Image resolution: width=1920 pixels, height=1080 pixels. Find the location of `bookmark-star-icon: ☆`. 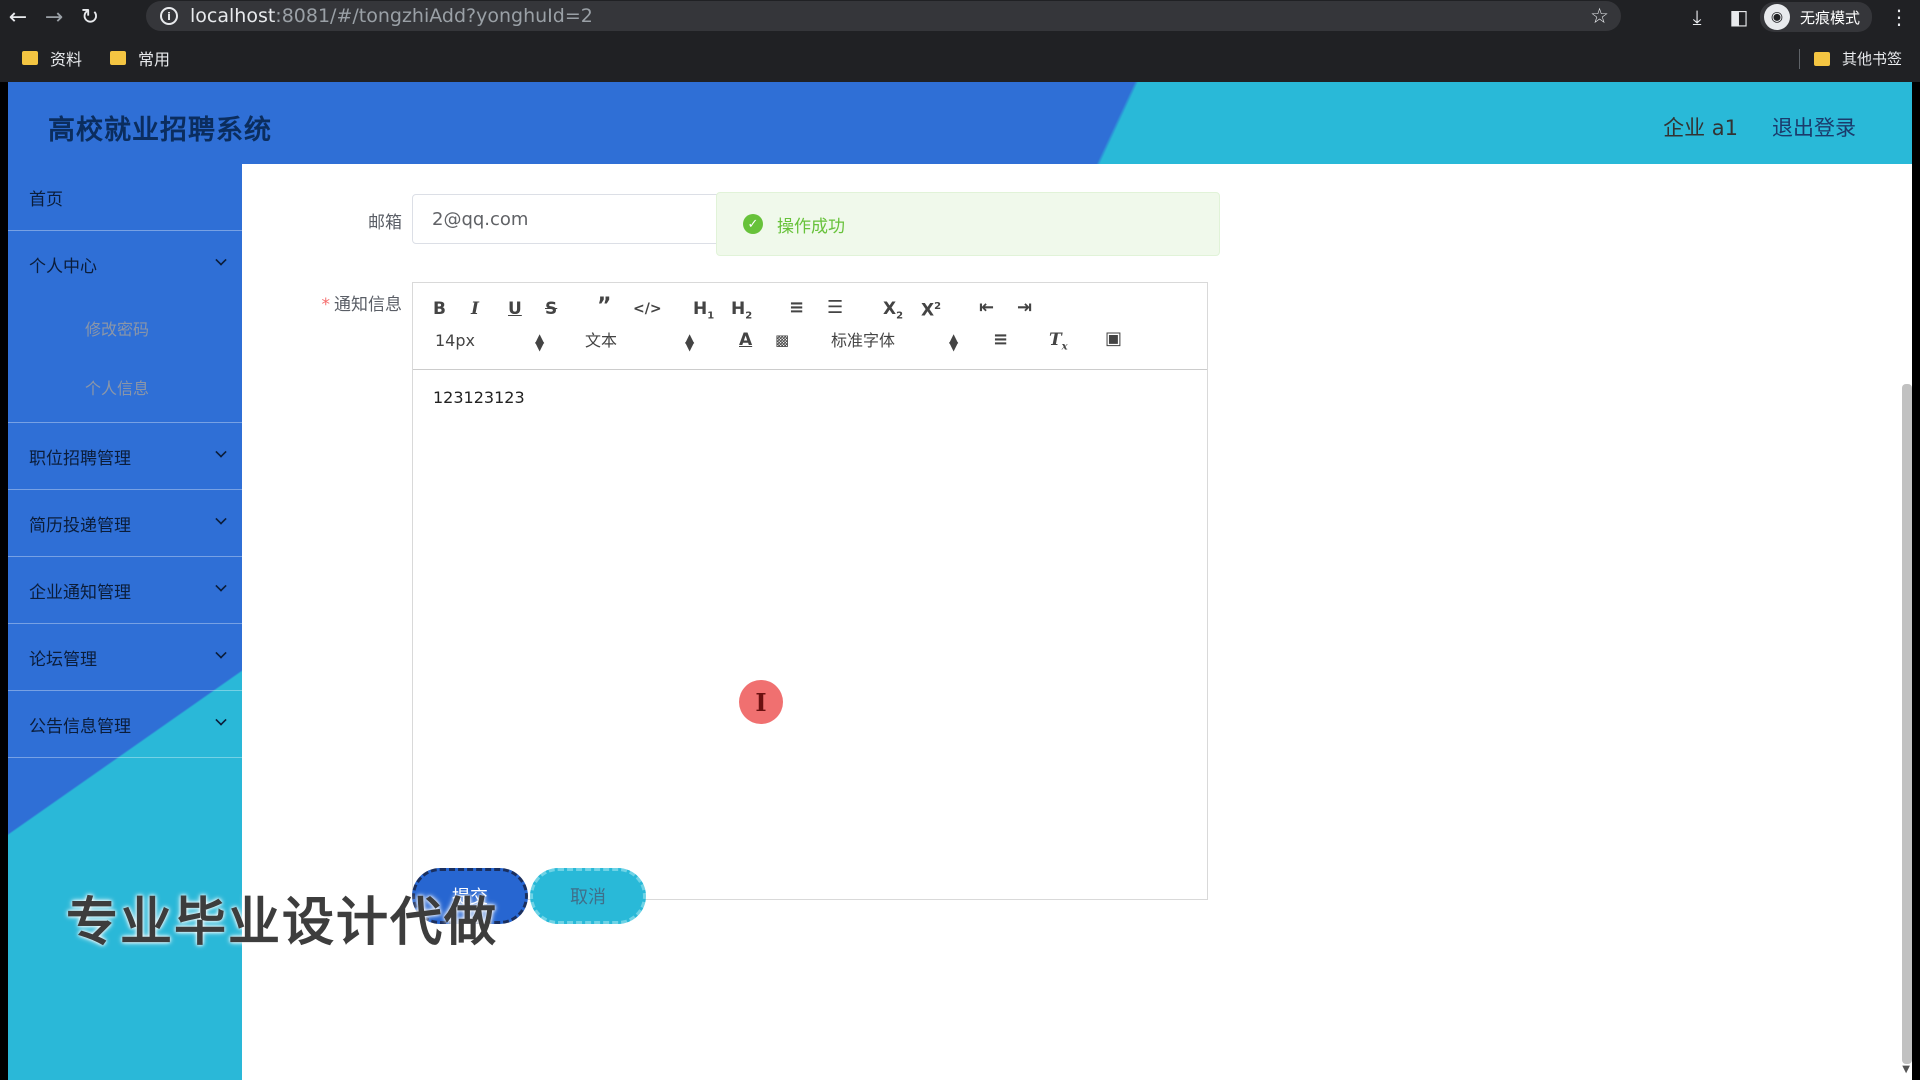

bookmark-star-icon: ☆ is located at coordinates (1599, 16).